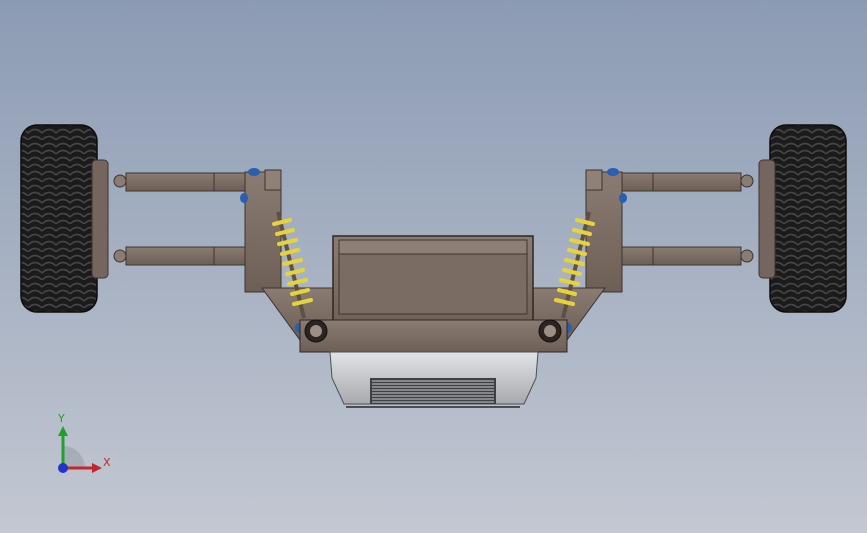  I want to click on center-chassis-housing, so click(433, 294).